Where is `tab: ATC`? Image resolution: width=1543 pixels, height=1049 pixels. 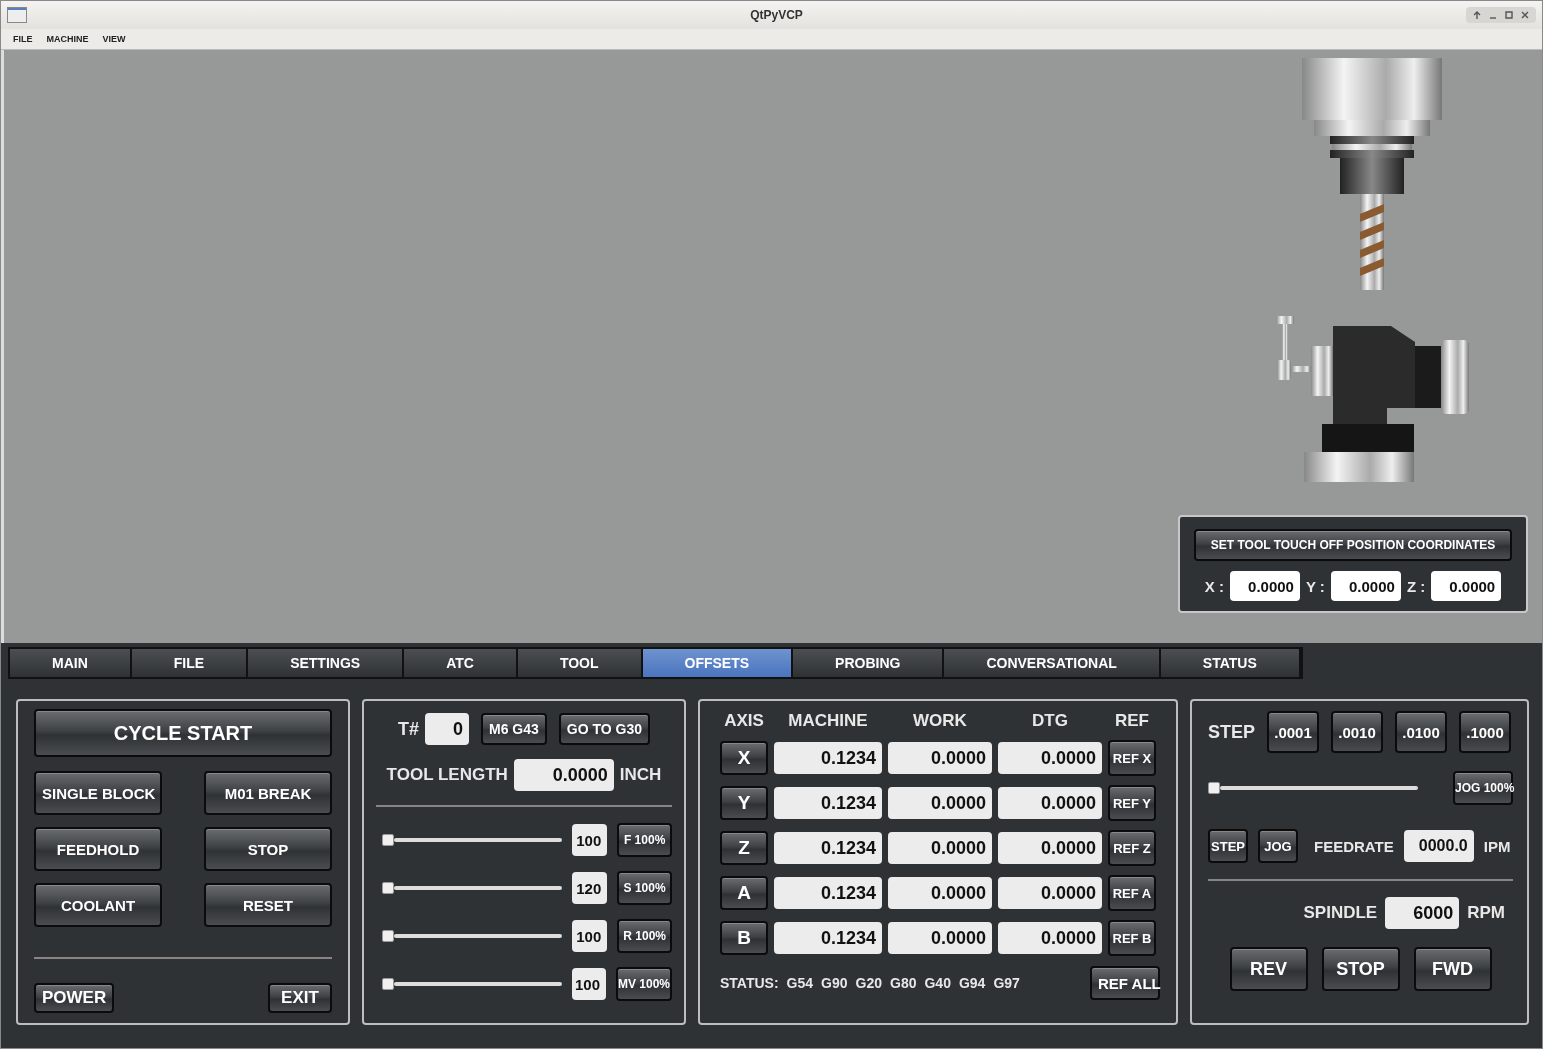 tab: ATC is located at coordinates (461, 663).